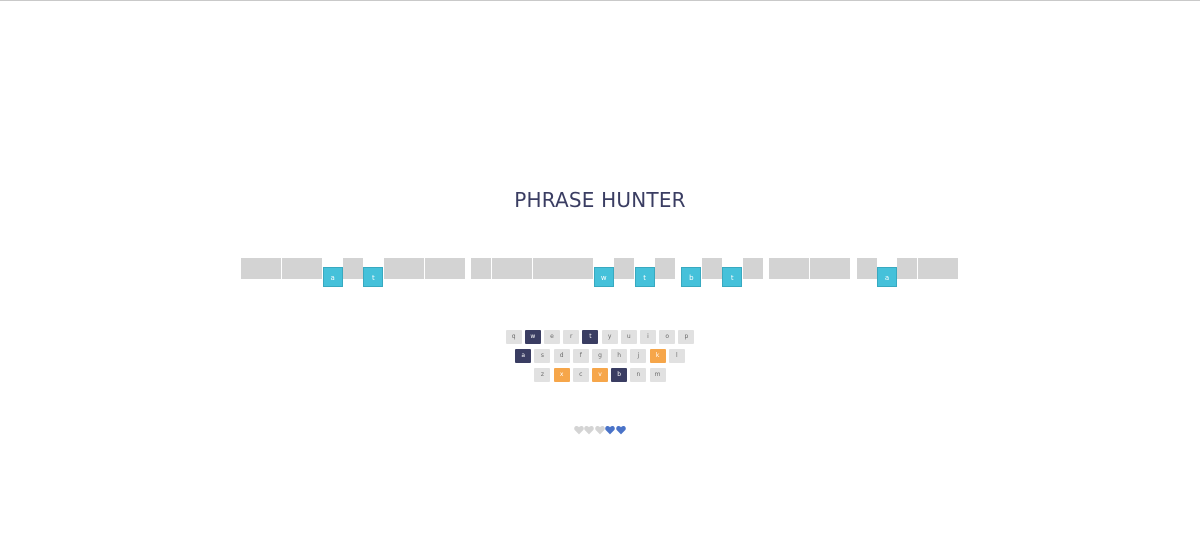 Image resolution: width=1200 pixels, height=550 pixels. What do you see at coordinates (648, 337) in the screenshot?
I see `key-i: i` at bounding box center [648, 337].